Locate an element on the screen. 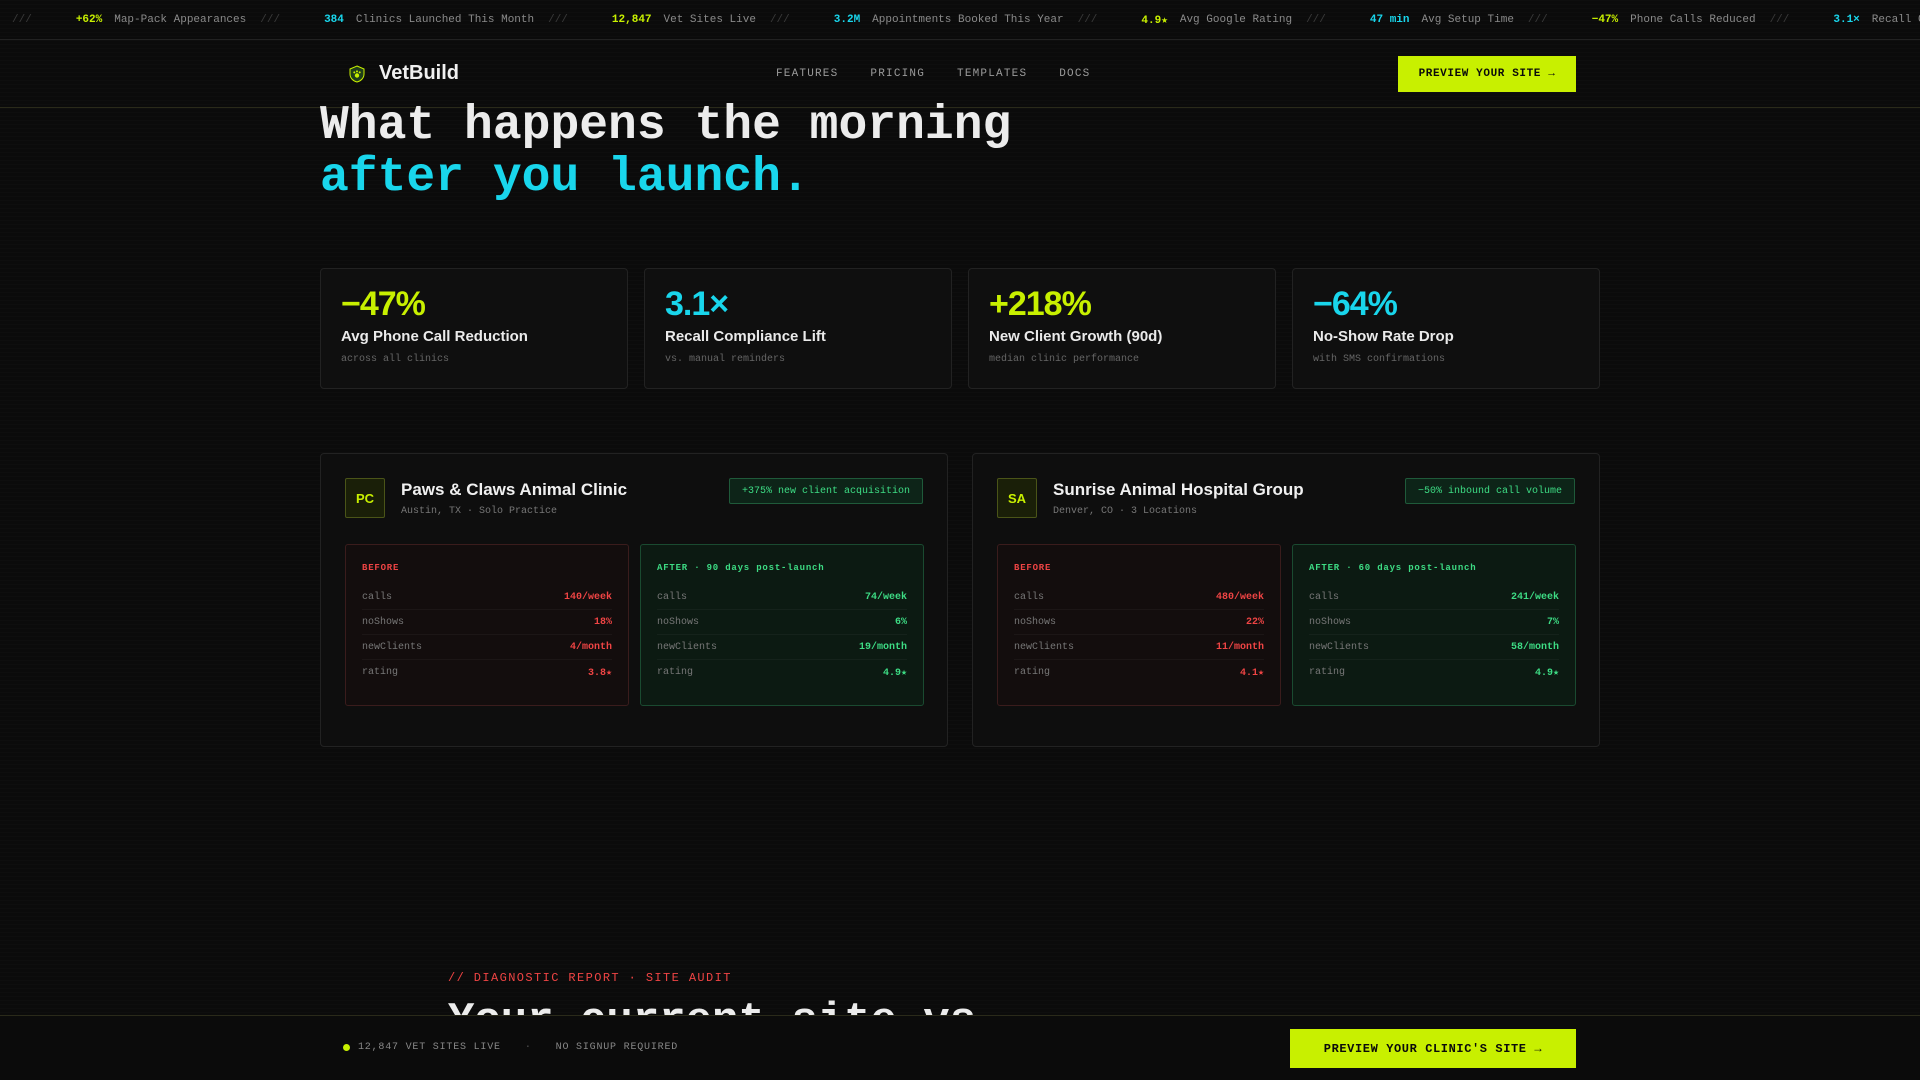 The image size is (1920, 1080). stat-subtitle: across all clinics is located at coordinates (395, 359).